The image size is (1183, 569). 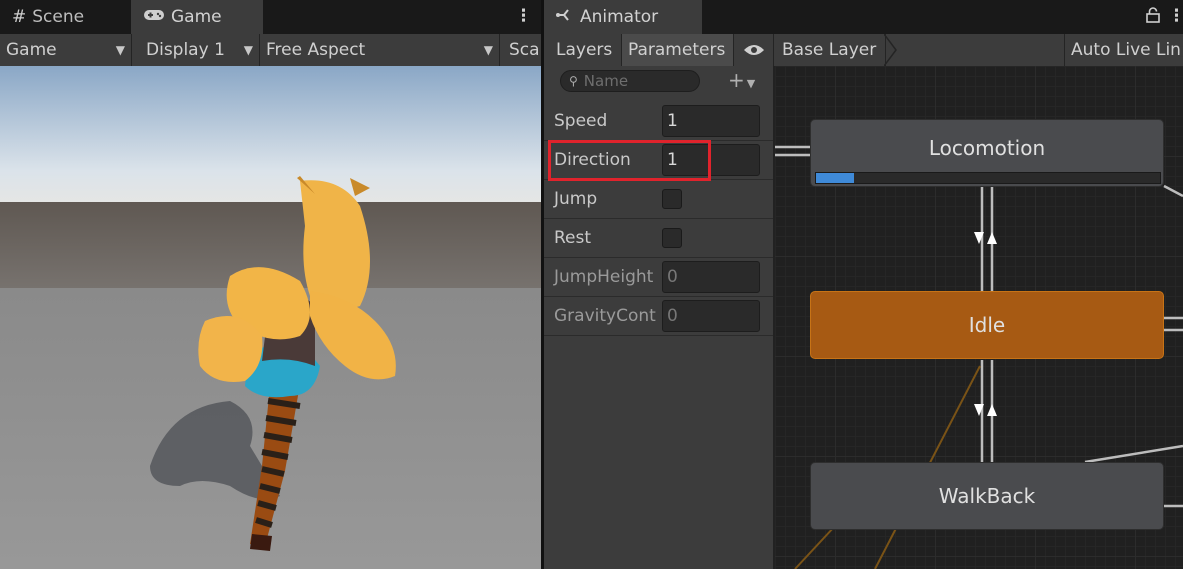 What do you see at coordinates (629, 160) in the screenshot?
I see `highlight-box` at bounding box center [629, 160].